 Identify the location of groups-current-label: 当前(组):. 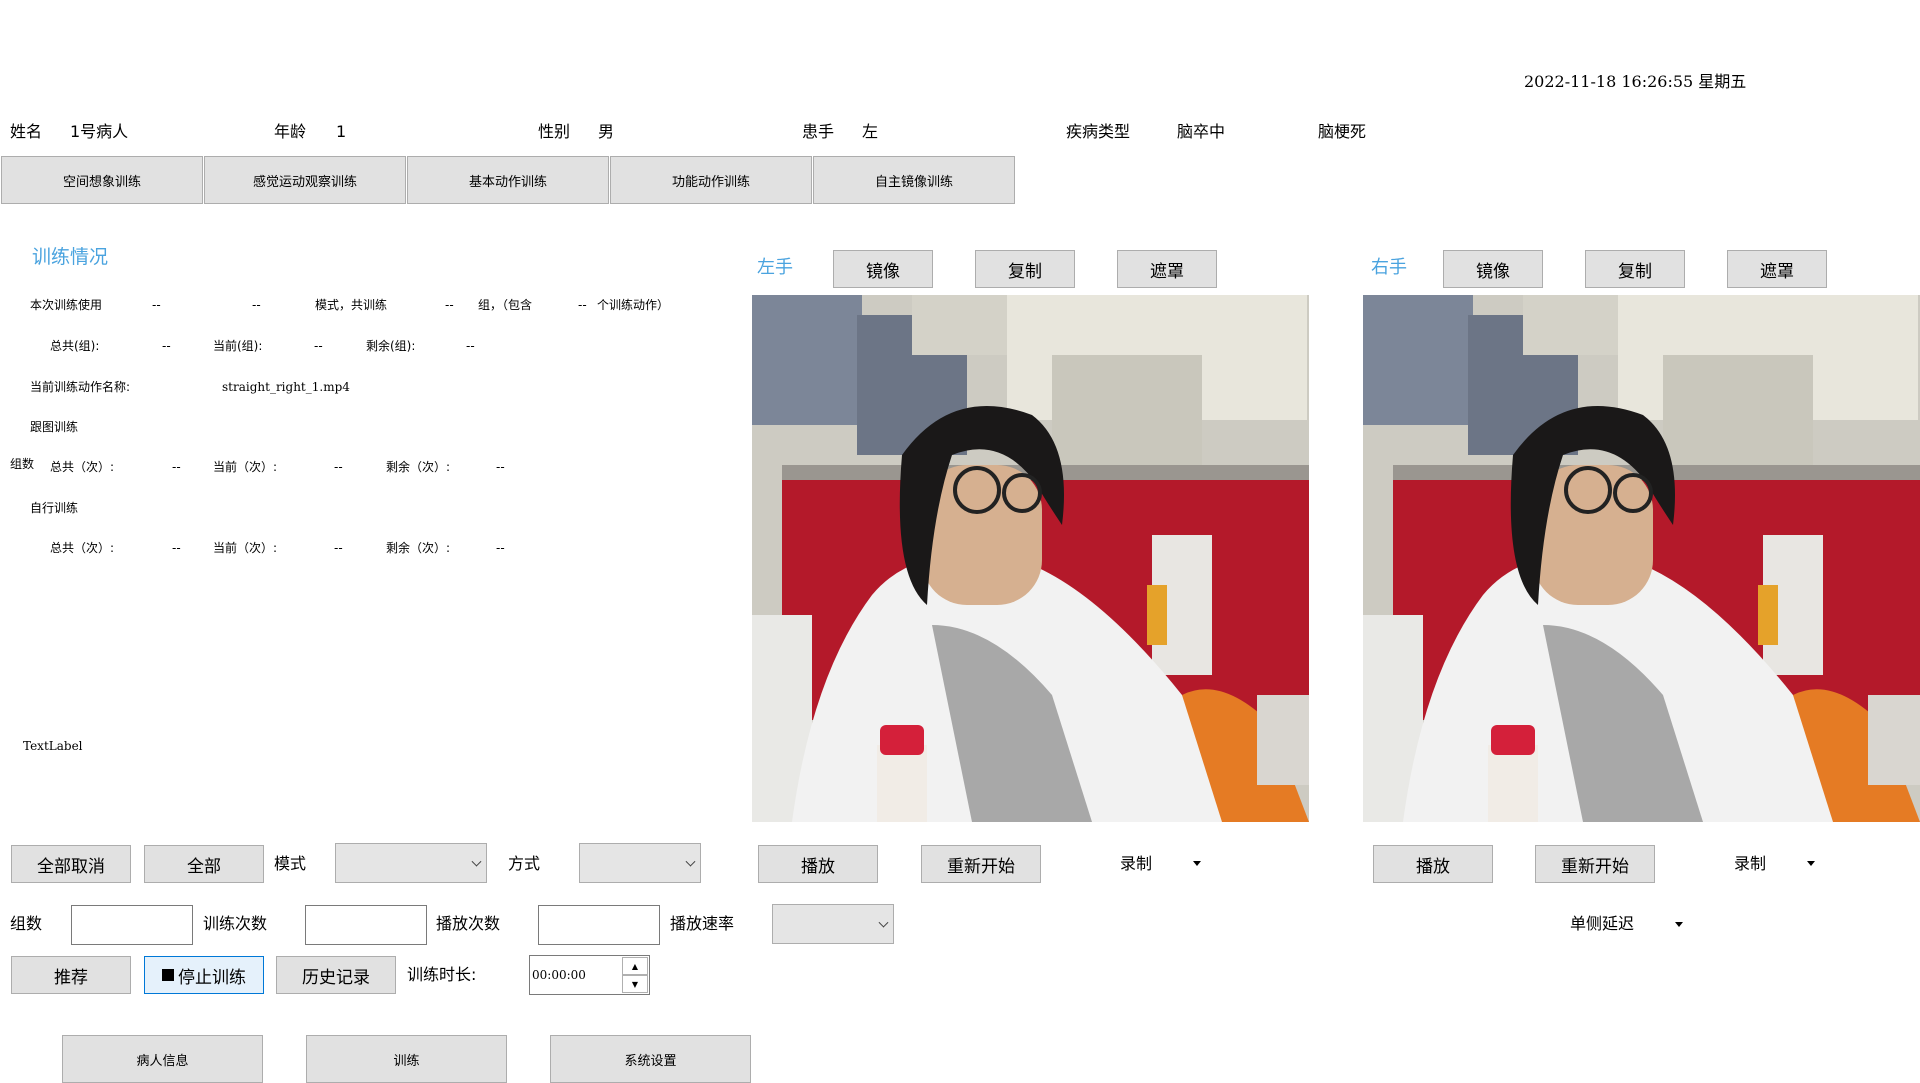
(238, 346).